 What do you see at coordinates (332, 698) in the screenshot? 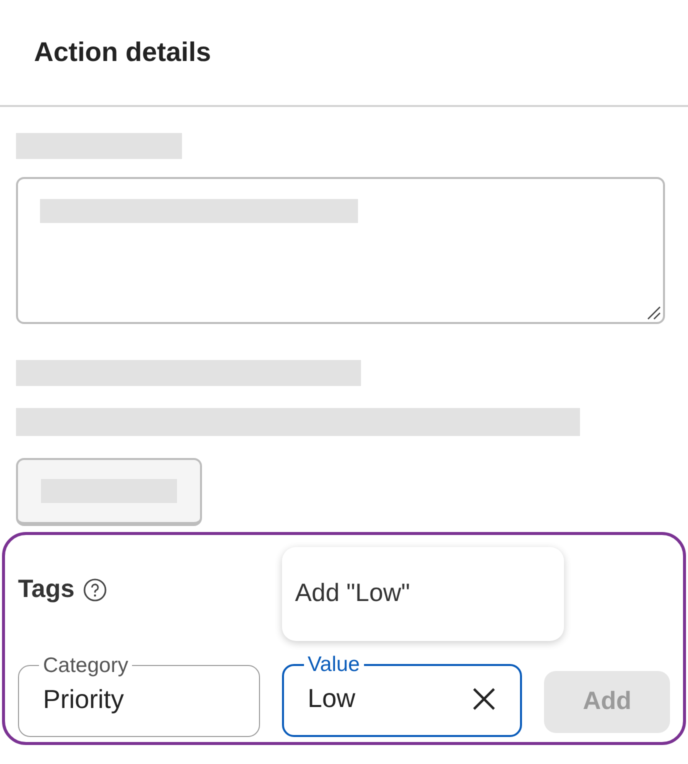
I see `field-value: Low` at bounding box center [332, 698].